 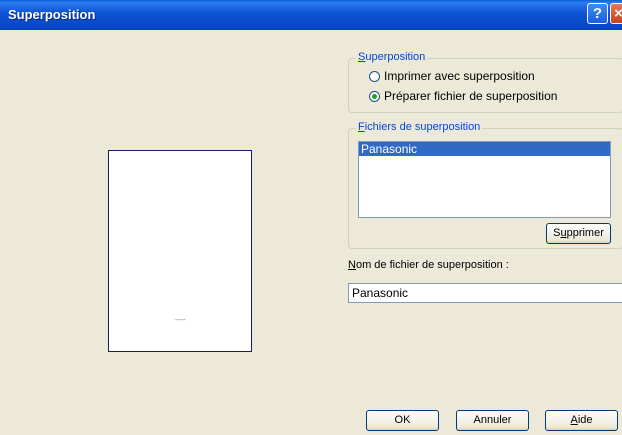 What do you see at coordinates (581, 420) in the screenshot?
I see `help-button: Aide` at bounding box center [581, 420].